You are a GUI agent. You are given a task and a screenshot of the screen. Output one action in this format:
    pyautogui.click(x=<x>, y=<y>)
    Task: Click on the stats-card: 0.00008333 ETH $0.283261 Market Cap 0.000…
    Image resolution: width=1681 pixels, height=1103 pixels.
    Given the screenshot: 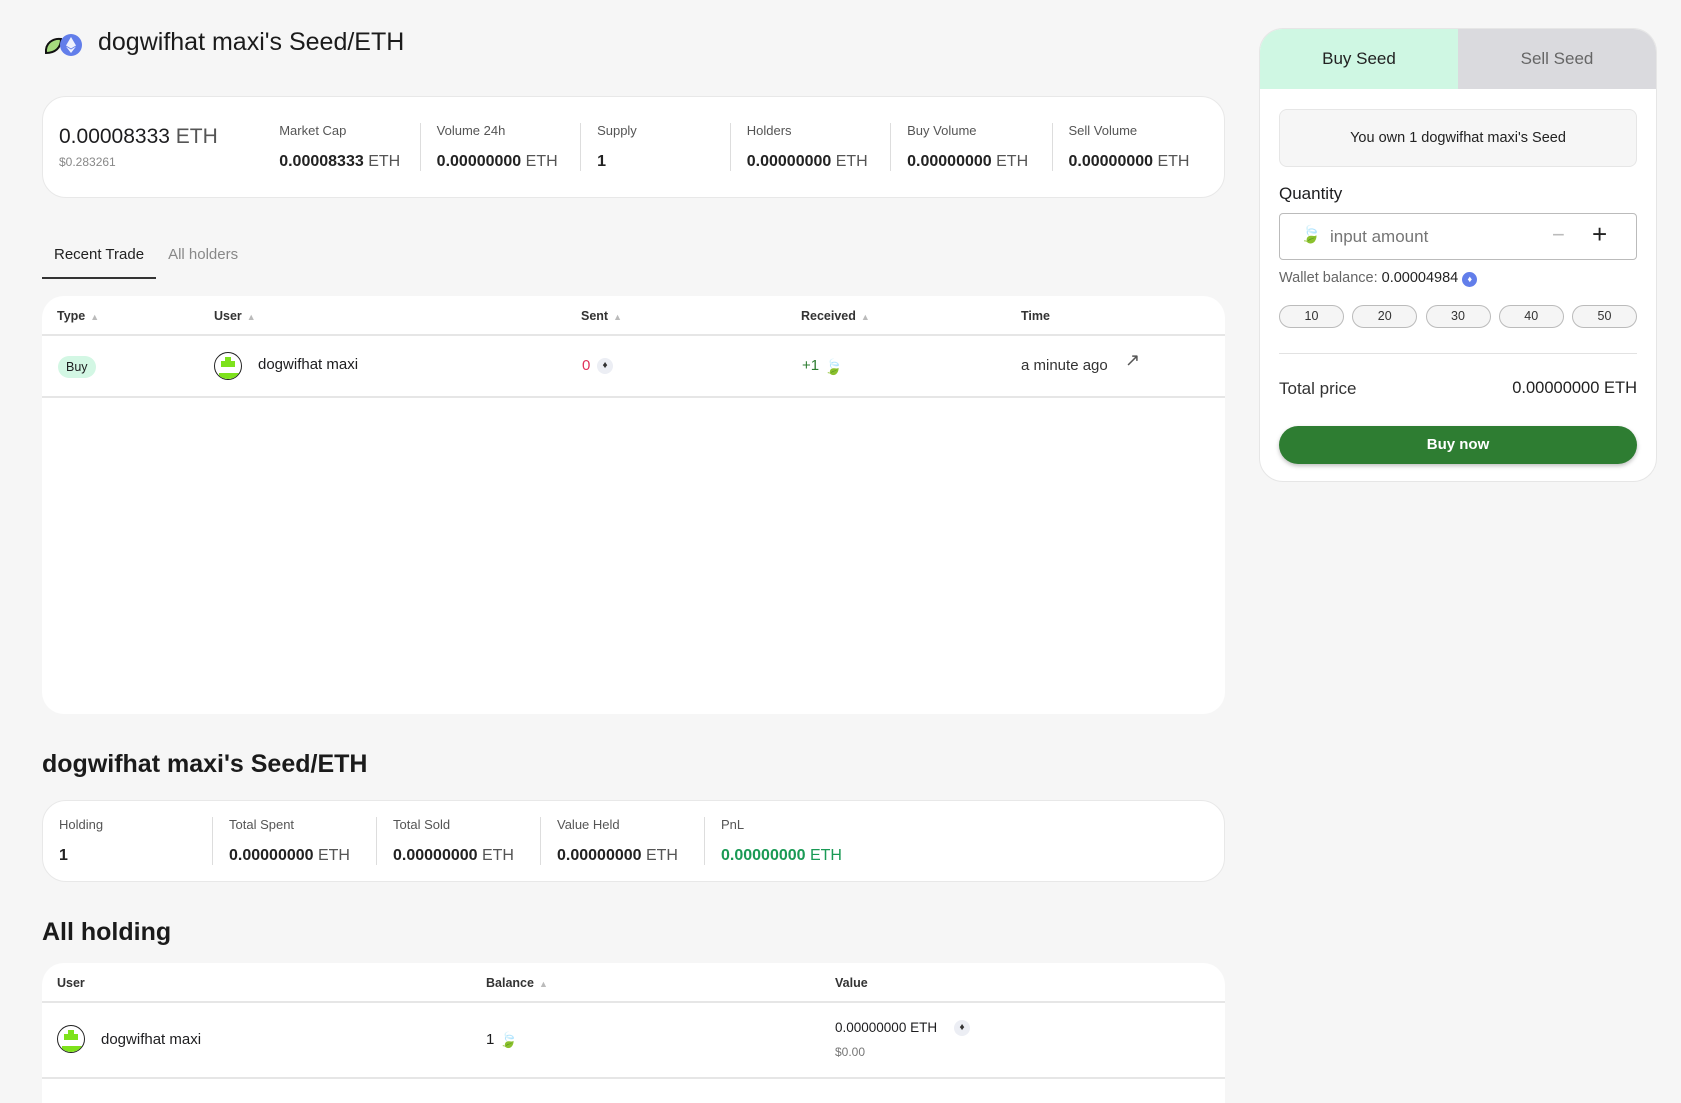 What is the action you would take?
    pyautogui.click(x=633, y=147)
    